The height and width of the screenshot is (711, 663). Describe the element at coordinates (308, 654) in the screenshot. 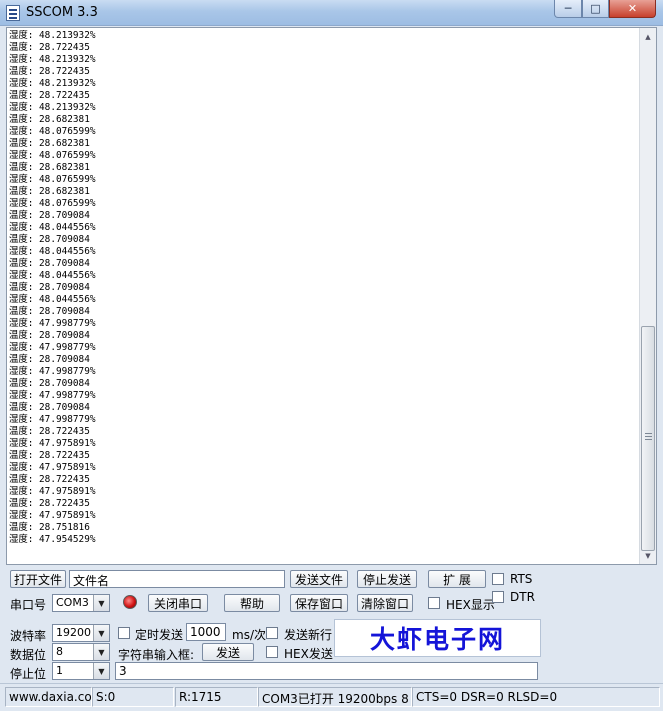

I see `hex-send-label: HEX发送` at that location.